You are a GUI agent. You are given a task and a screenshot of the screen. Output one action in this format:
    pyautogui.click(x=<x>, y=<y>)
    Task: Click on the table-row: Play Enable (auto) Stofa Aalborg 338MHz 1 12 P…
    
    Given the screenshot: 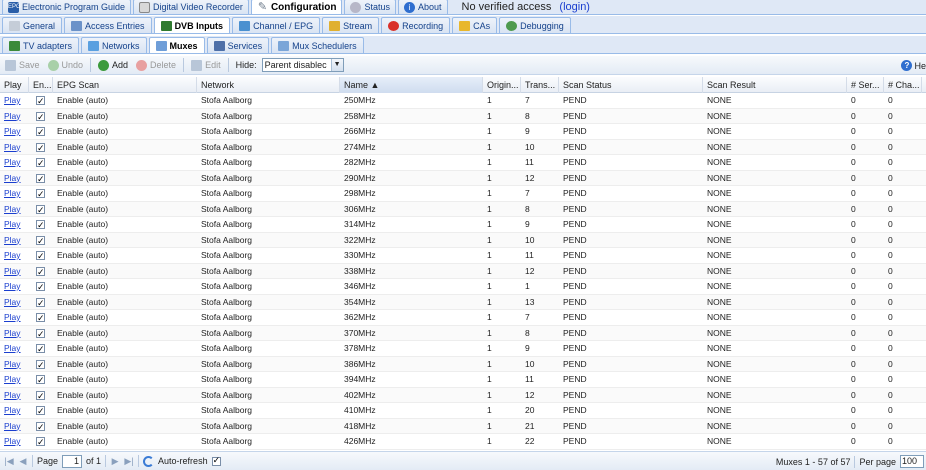 What is the action you would take?
    pyautogui.click(x=463, y=271)
    